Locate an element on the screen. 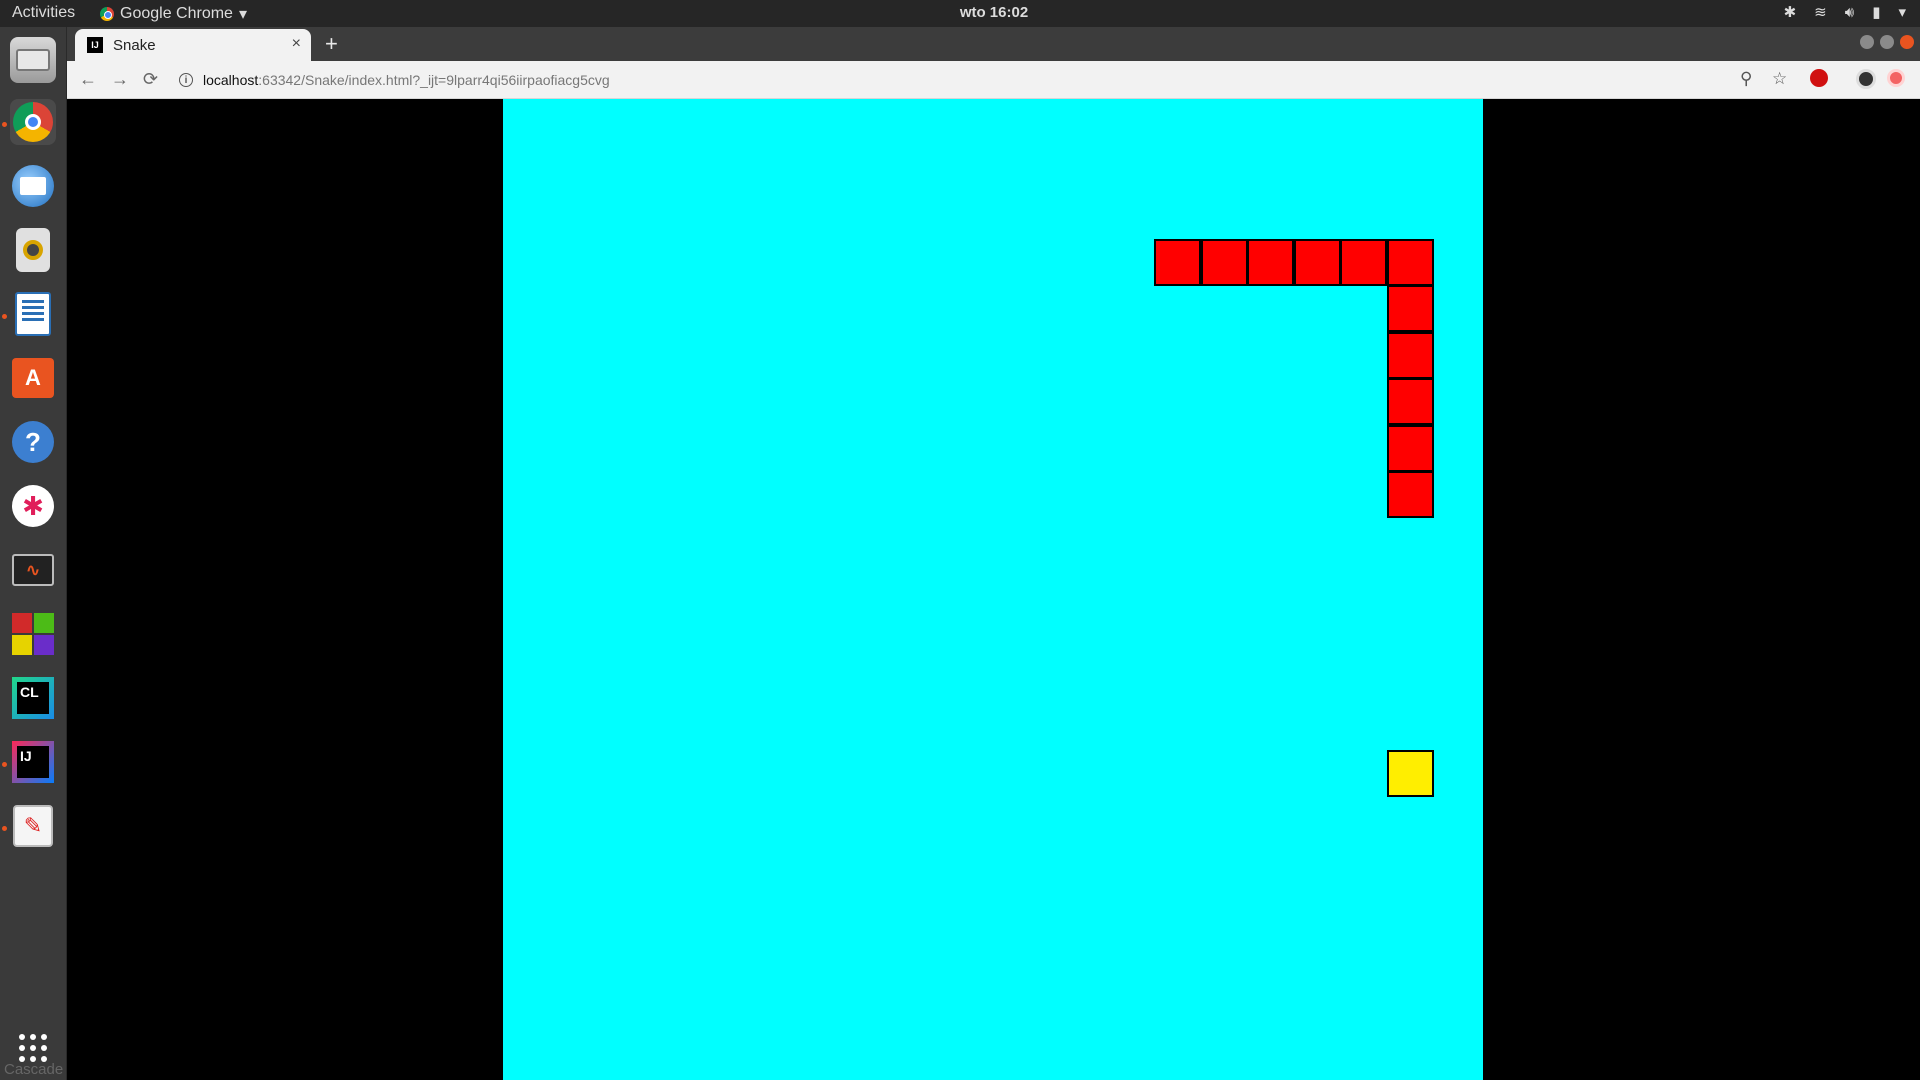 This screenshot has width=1920, height=1080. window-controls is located at coordinates (1887, 42).